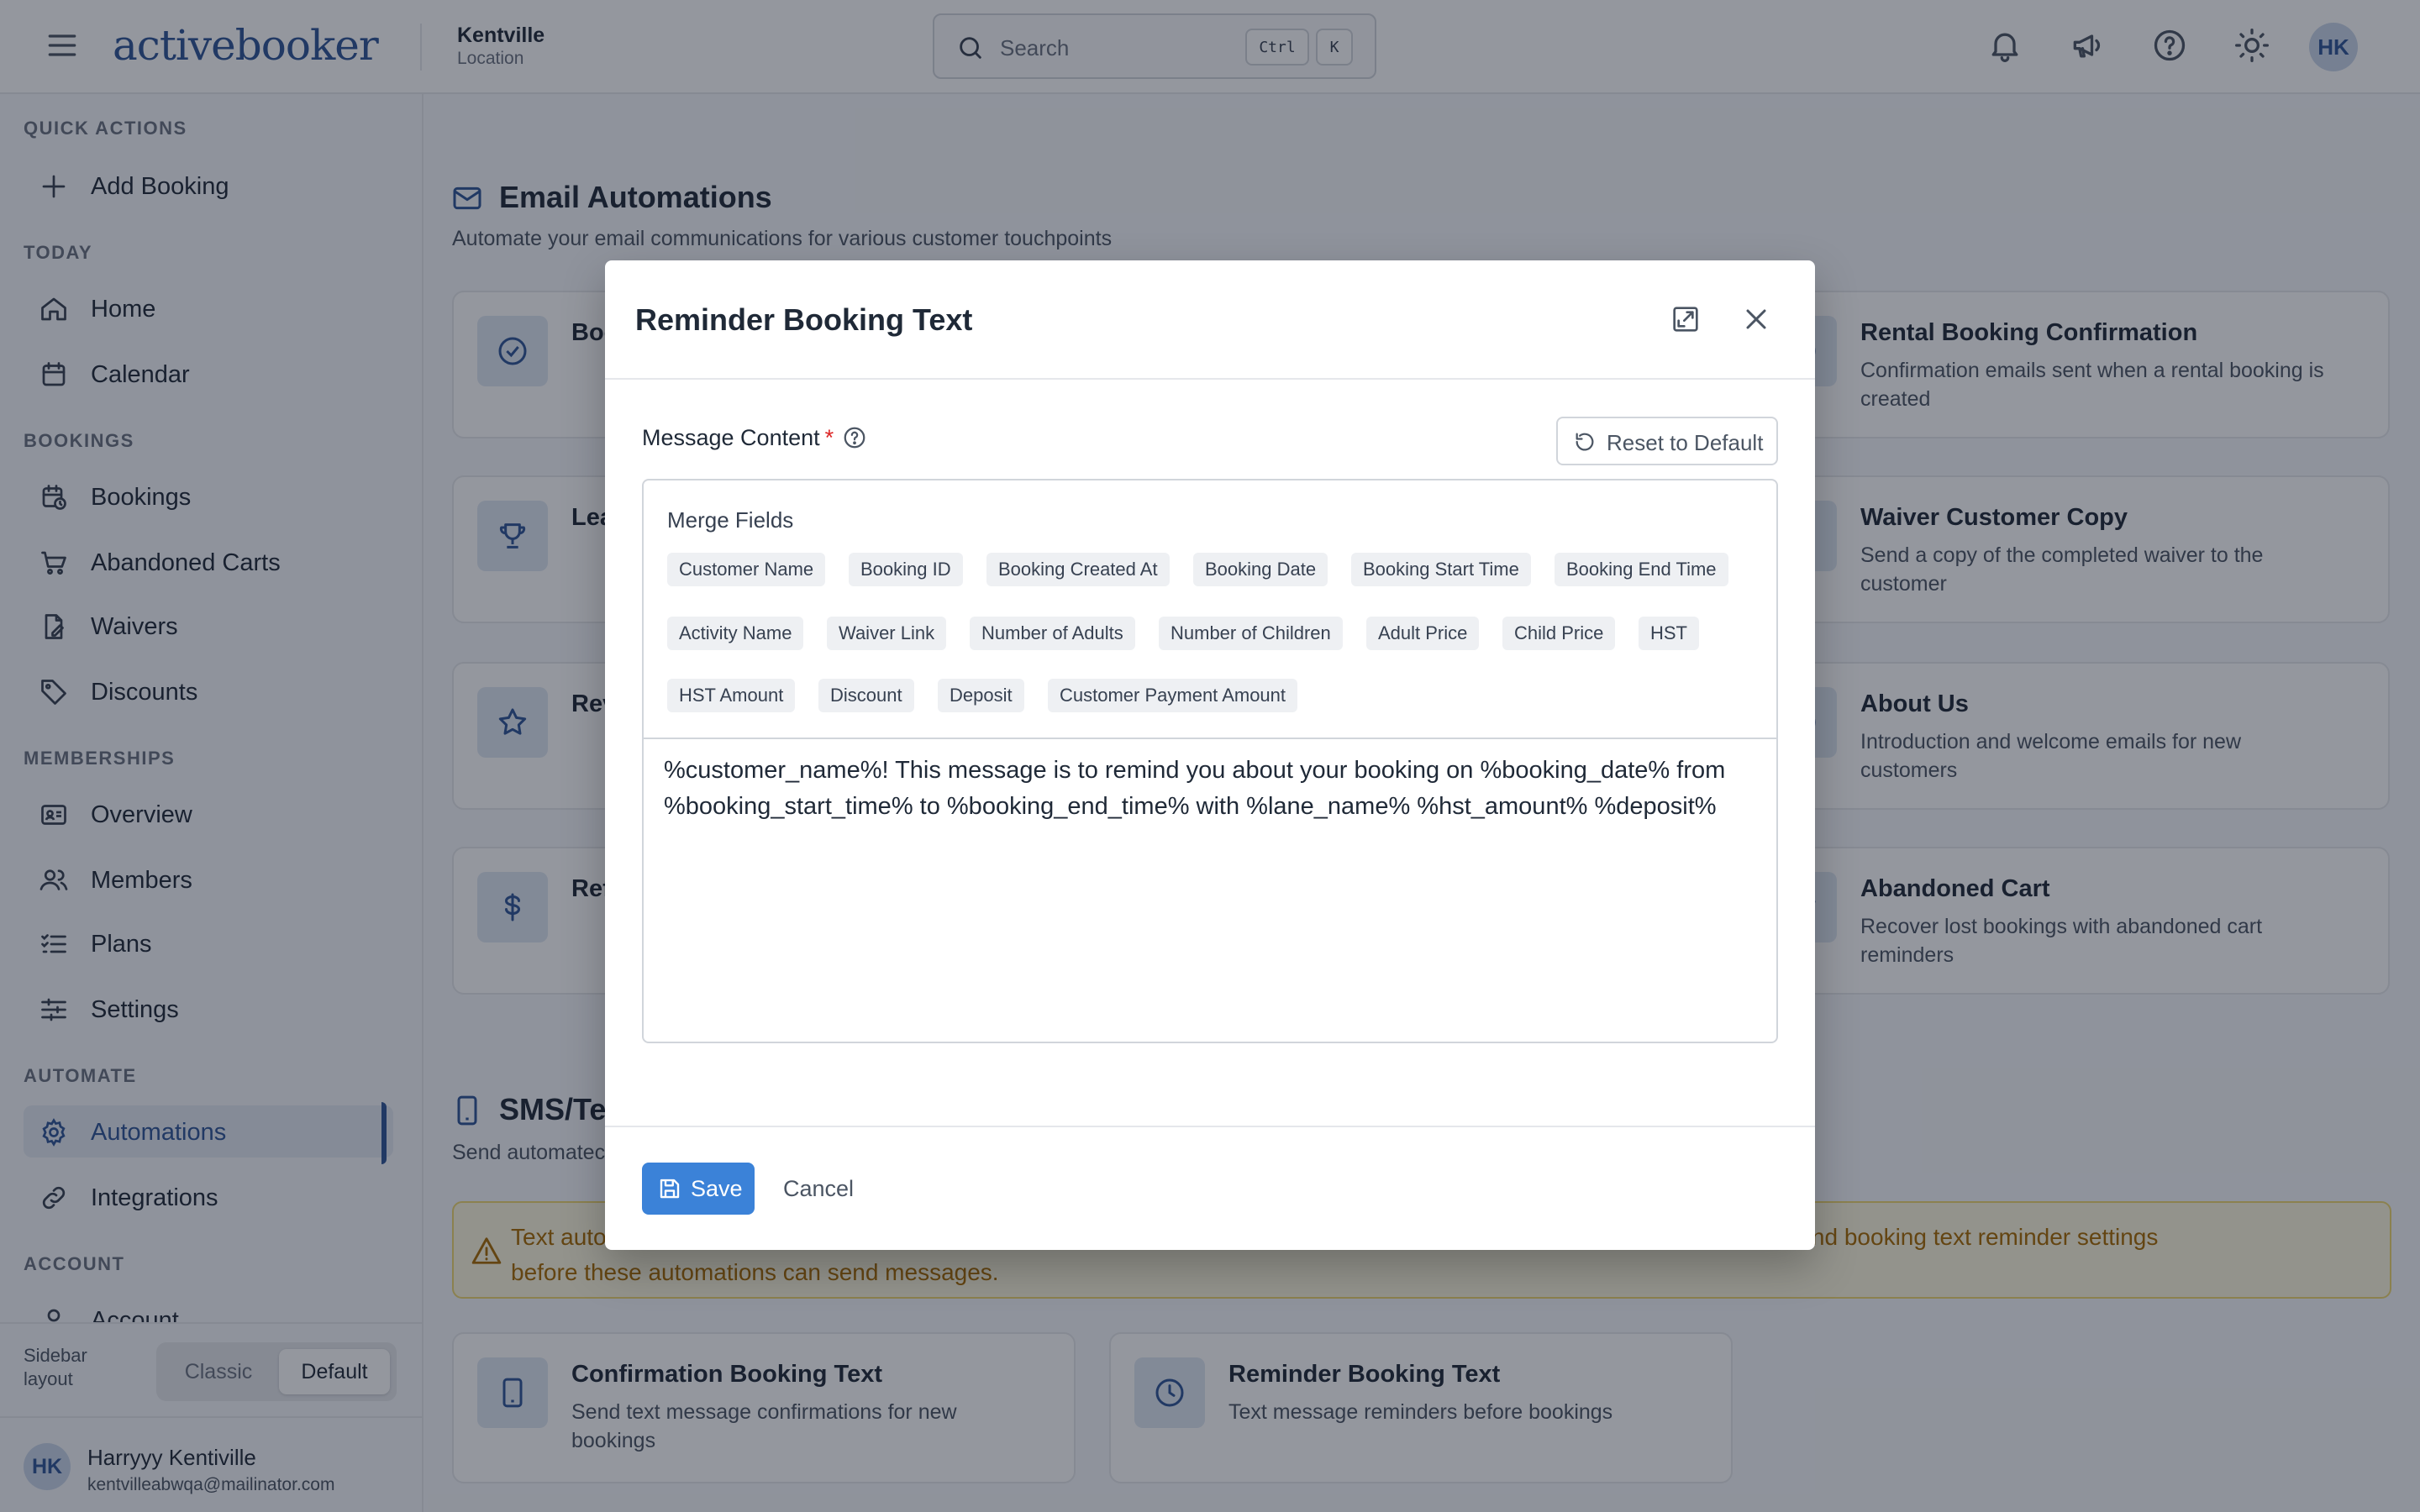 The image size is (2420, 1512). Describe the element at coordinates (818, 1189) in the screenshot. I see `cancel-button: Cancel` at that location.